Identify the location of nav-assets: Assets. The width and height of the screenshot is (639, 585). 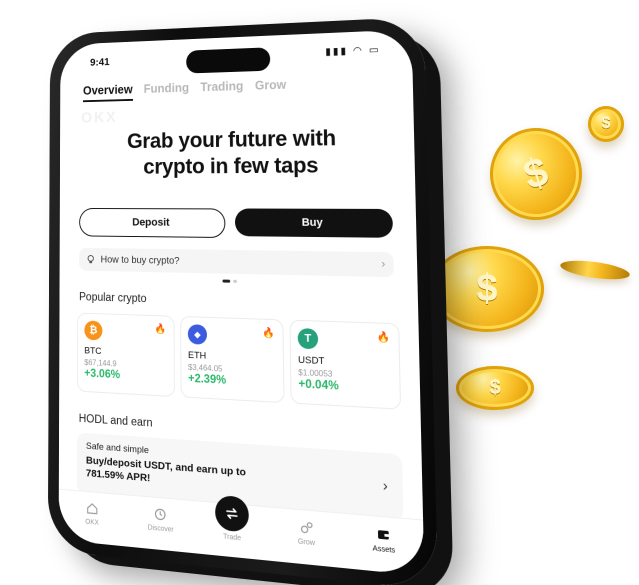
(384, 540).